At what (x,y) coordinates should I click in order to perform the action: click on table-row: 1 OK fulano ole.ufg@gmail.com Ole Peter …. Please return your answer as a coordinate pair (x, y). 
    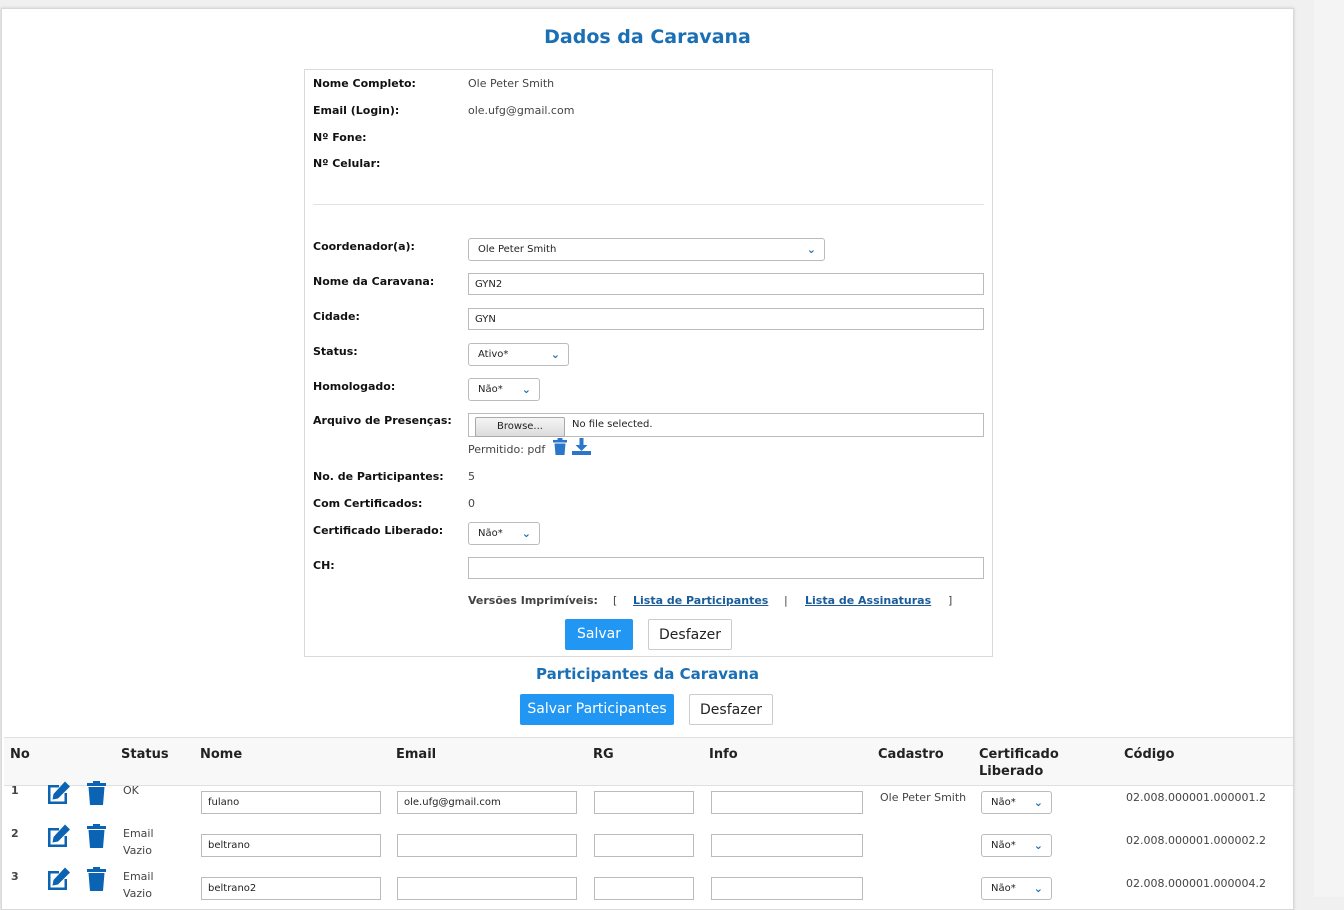
    Looking at the image, I should click on (648, 802).